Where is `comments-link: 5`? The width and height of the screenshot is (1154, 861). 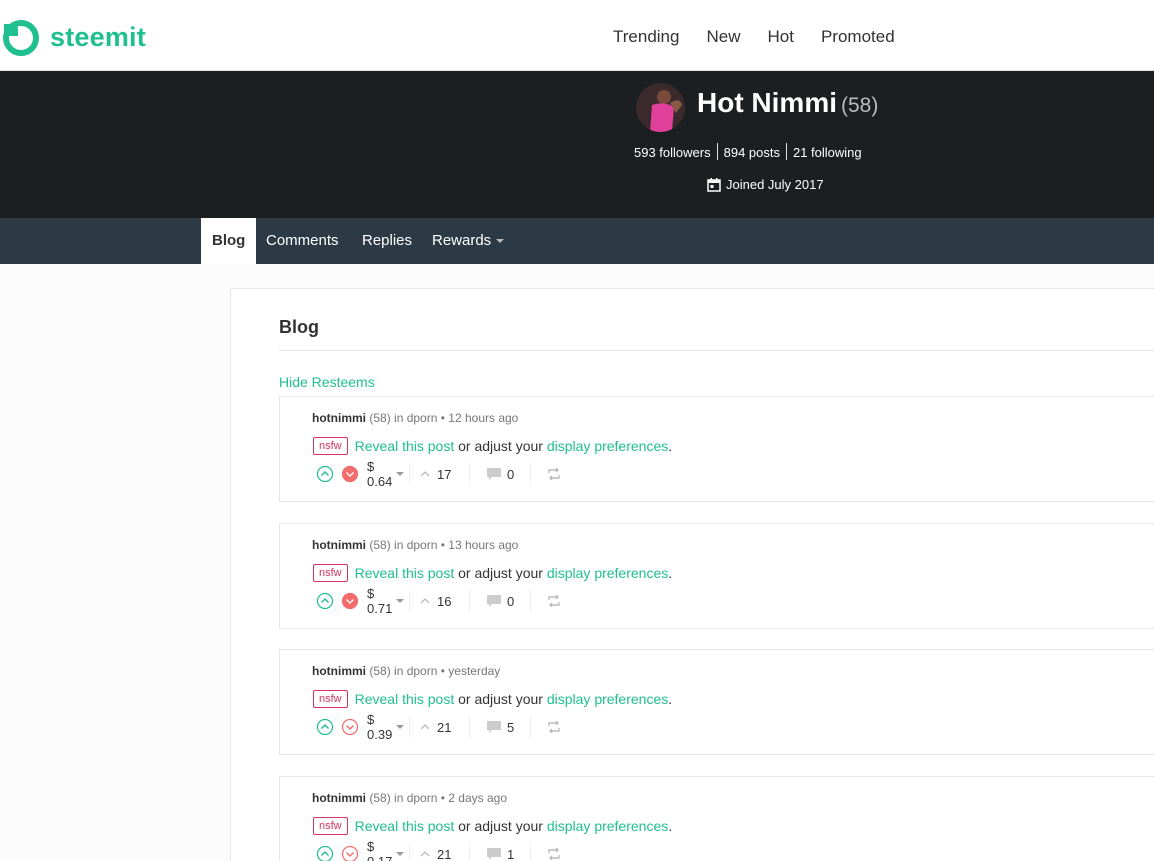
comments-link: 5 is located at coordinates (500, 727).